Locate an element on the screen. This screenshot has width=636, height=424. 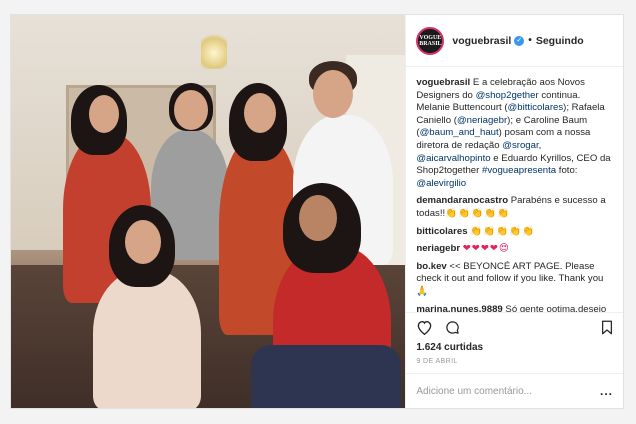
comment-emoji: 🙏 is located at coordinates (423, 291).